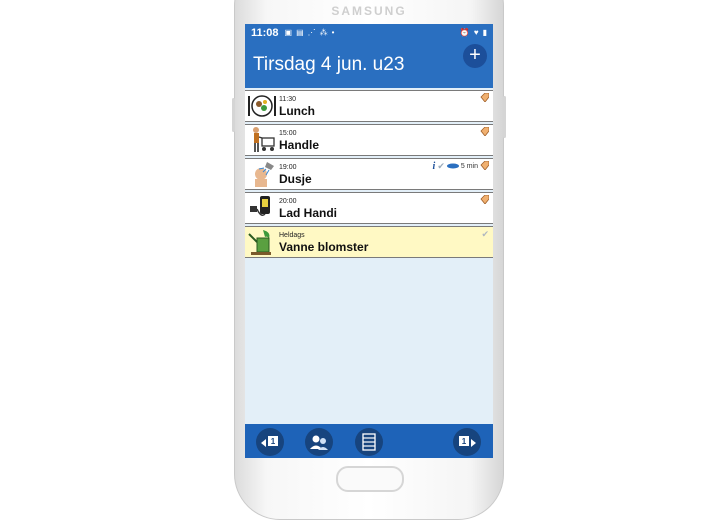  I want to click on activity-title: Handle, so click(299, 144).